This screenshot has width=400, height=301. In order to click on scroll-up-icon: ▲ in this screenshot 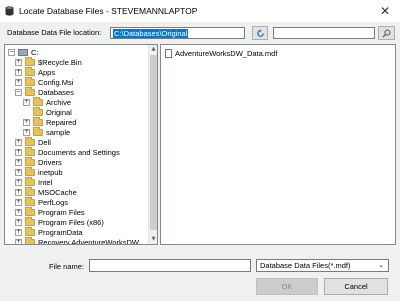, I will do `click(153, 49)`.